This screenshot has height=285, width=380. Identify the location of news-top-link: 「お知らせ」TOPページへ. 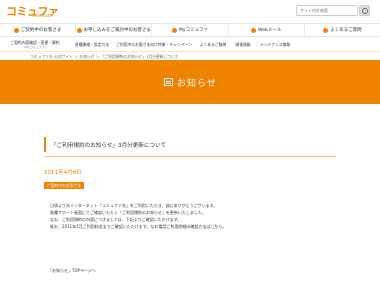
(72, 271).